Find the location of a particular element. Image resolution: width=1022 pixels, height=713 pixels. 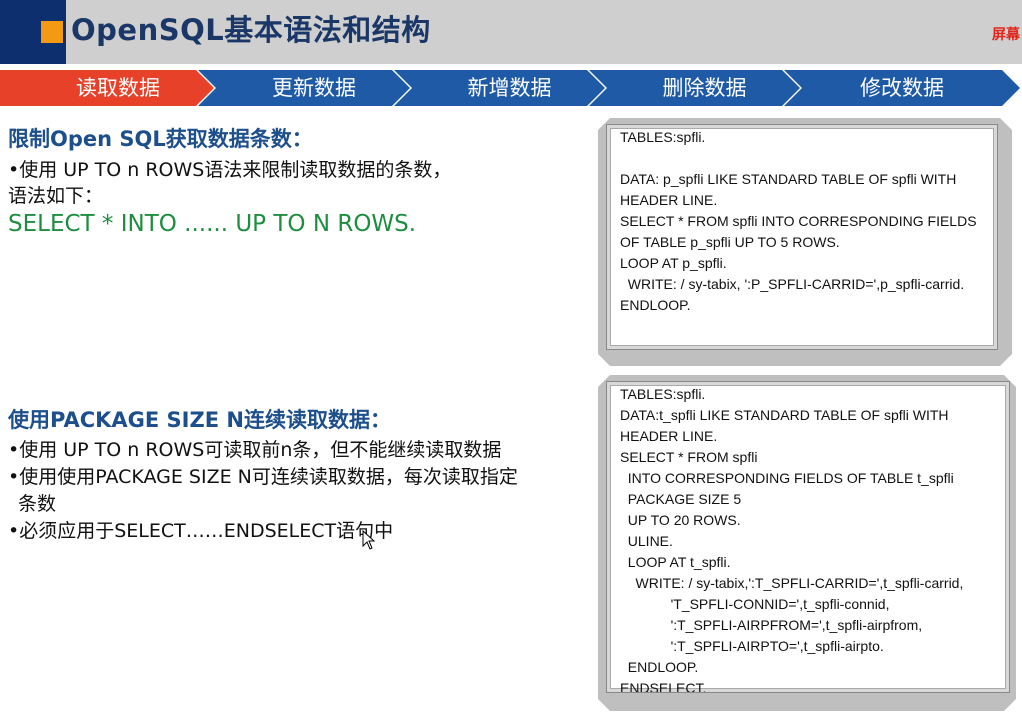

page-title: OpenSQL基本语法和结构 is located at coordinates (251, 30).